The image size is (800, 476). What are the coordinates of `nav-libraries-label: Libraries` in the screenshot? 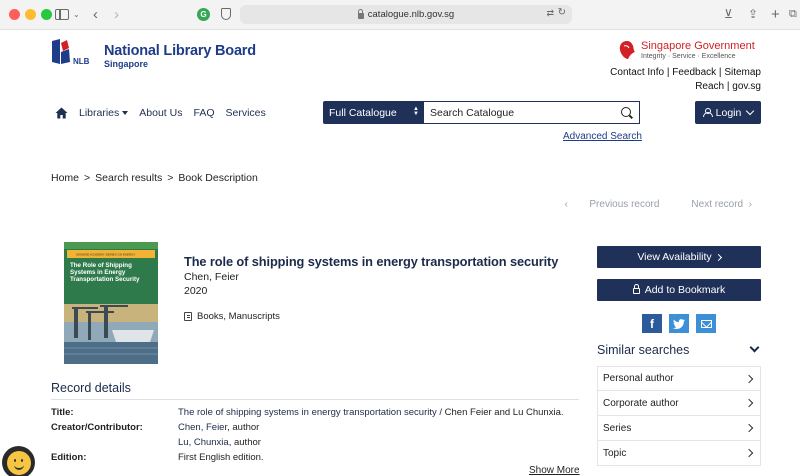 It's located at (99, 113).